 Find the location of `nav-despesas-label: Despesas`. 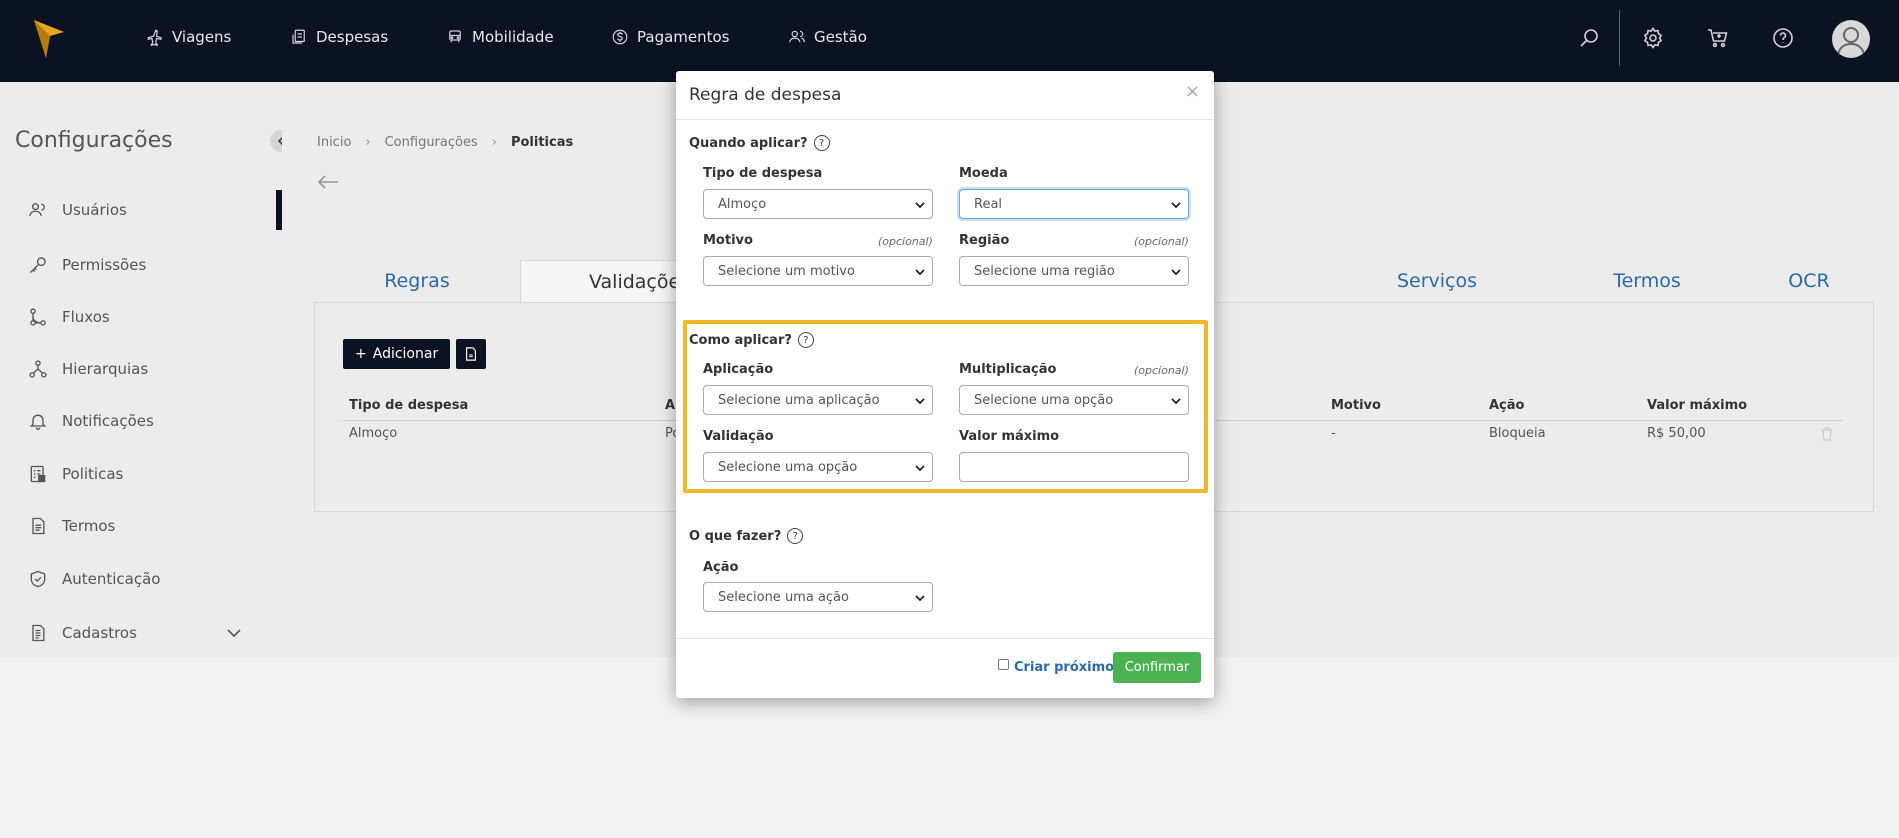

nav-despesas-label: Despesas is located at coordinates (352, 37).